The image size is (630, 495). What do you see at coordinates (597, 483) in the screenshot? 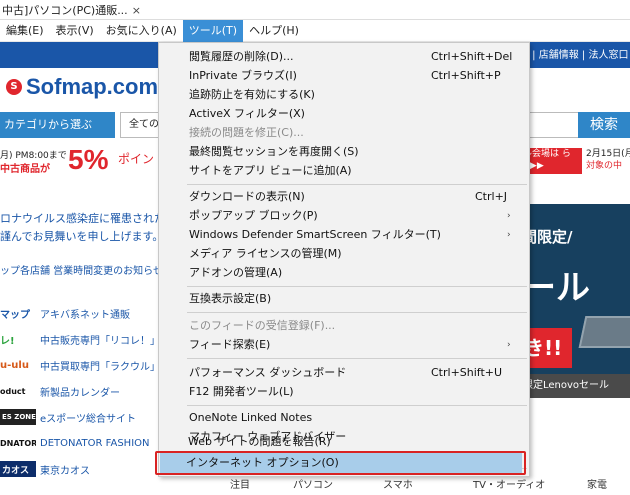
I see `nav-appliances: 家電` at bounding box center [597, 483].